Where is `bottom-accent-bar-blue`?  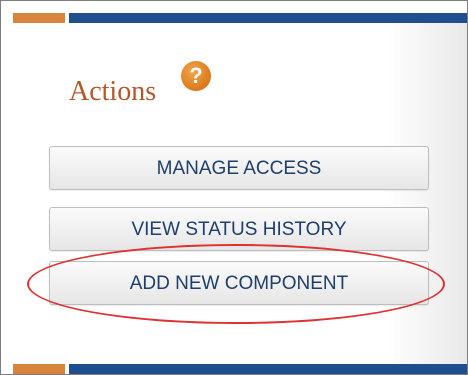
bottom-accent-bar-blue is located at coordinates (268, 369).